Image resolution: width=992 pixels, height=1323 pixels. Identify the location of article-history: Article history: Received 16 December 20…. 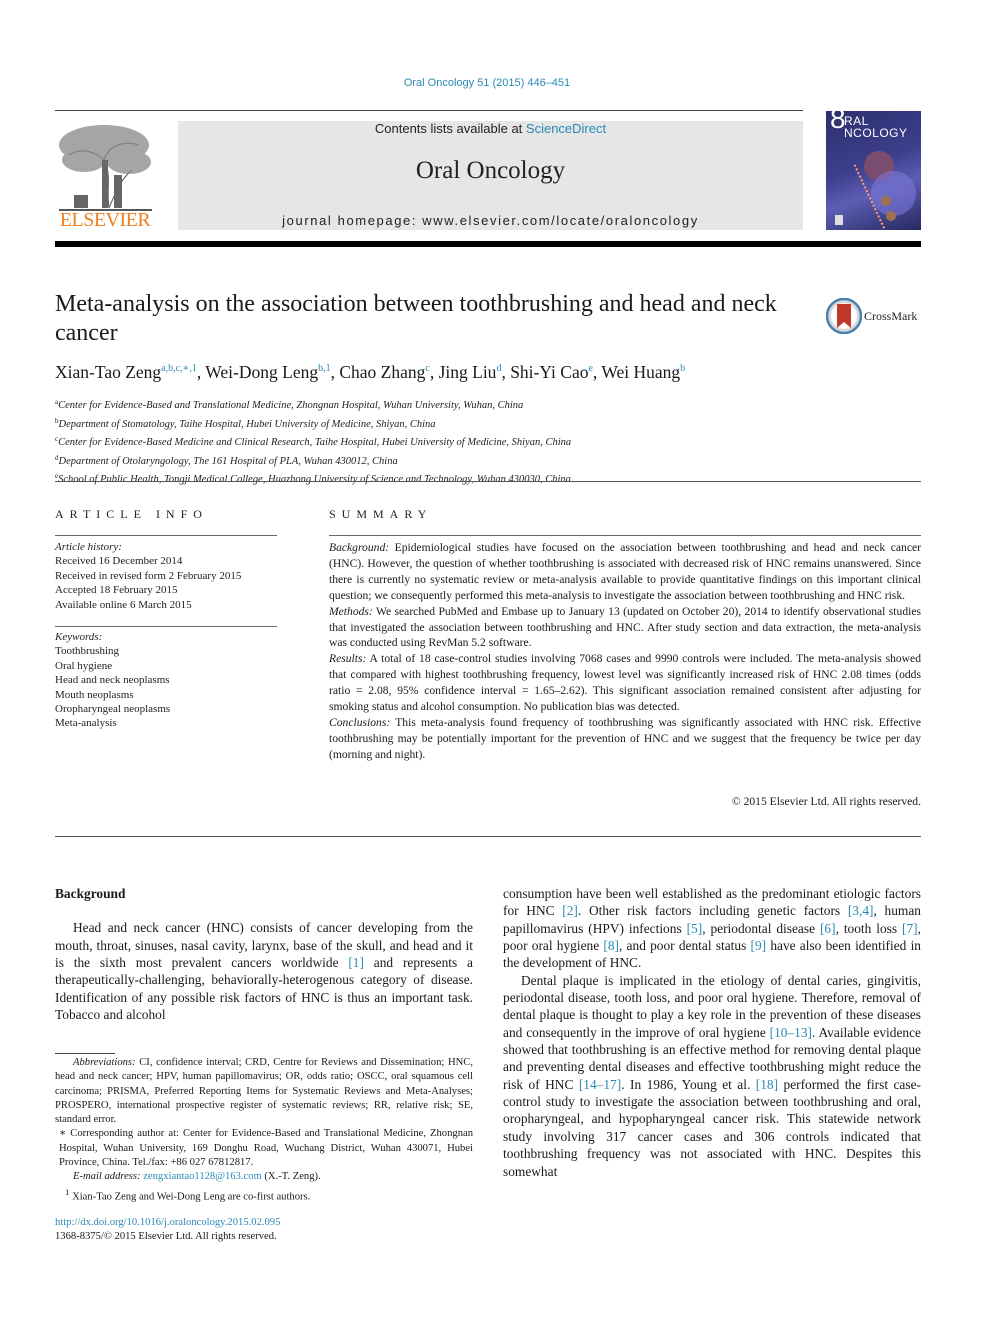
(170, 576).